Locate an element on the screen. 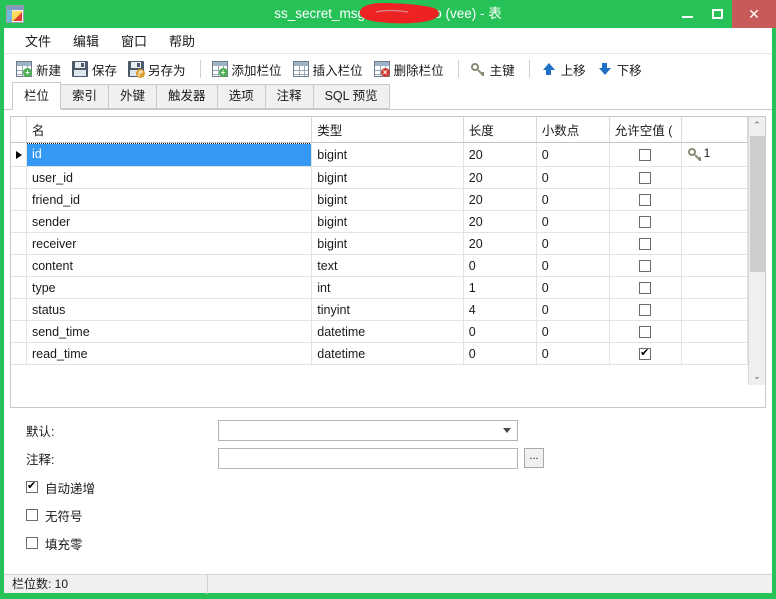 The height and width of the screenshot is (599, 776). table-row: receiver bigint 20 0 is located at coordinates (380, 243).